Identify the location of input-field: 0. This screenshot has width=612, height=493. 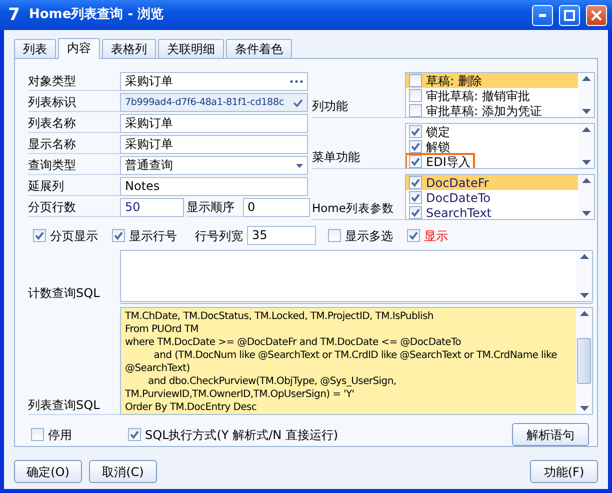
(276, 207).